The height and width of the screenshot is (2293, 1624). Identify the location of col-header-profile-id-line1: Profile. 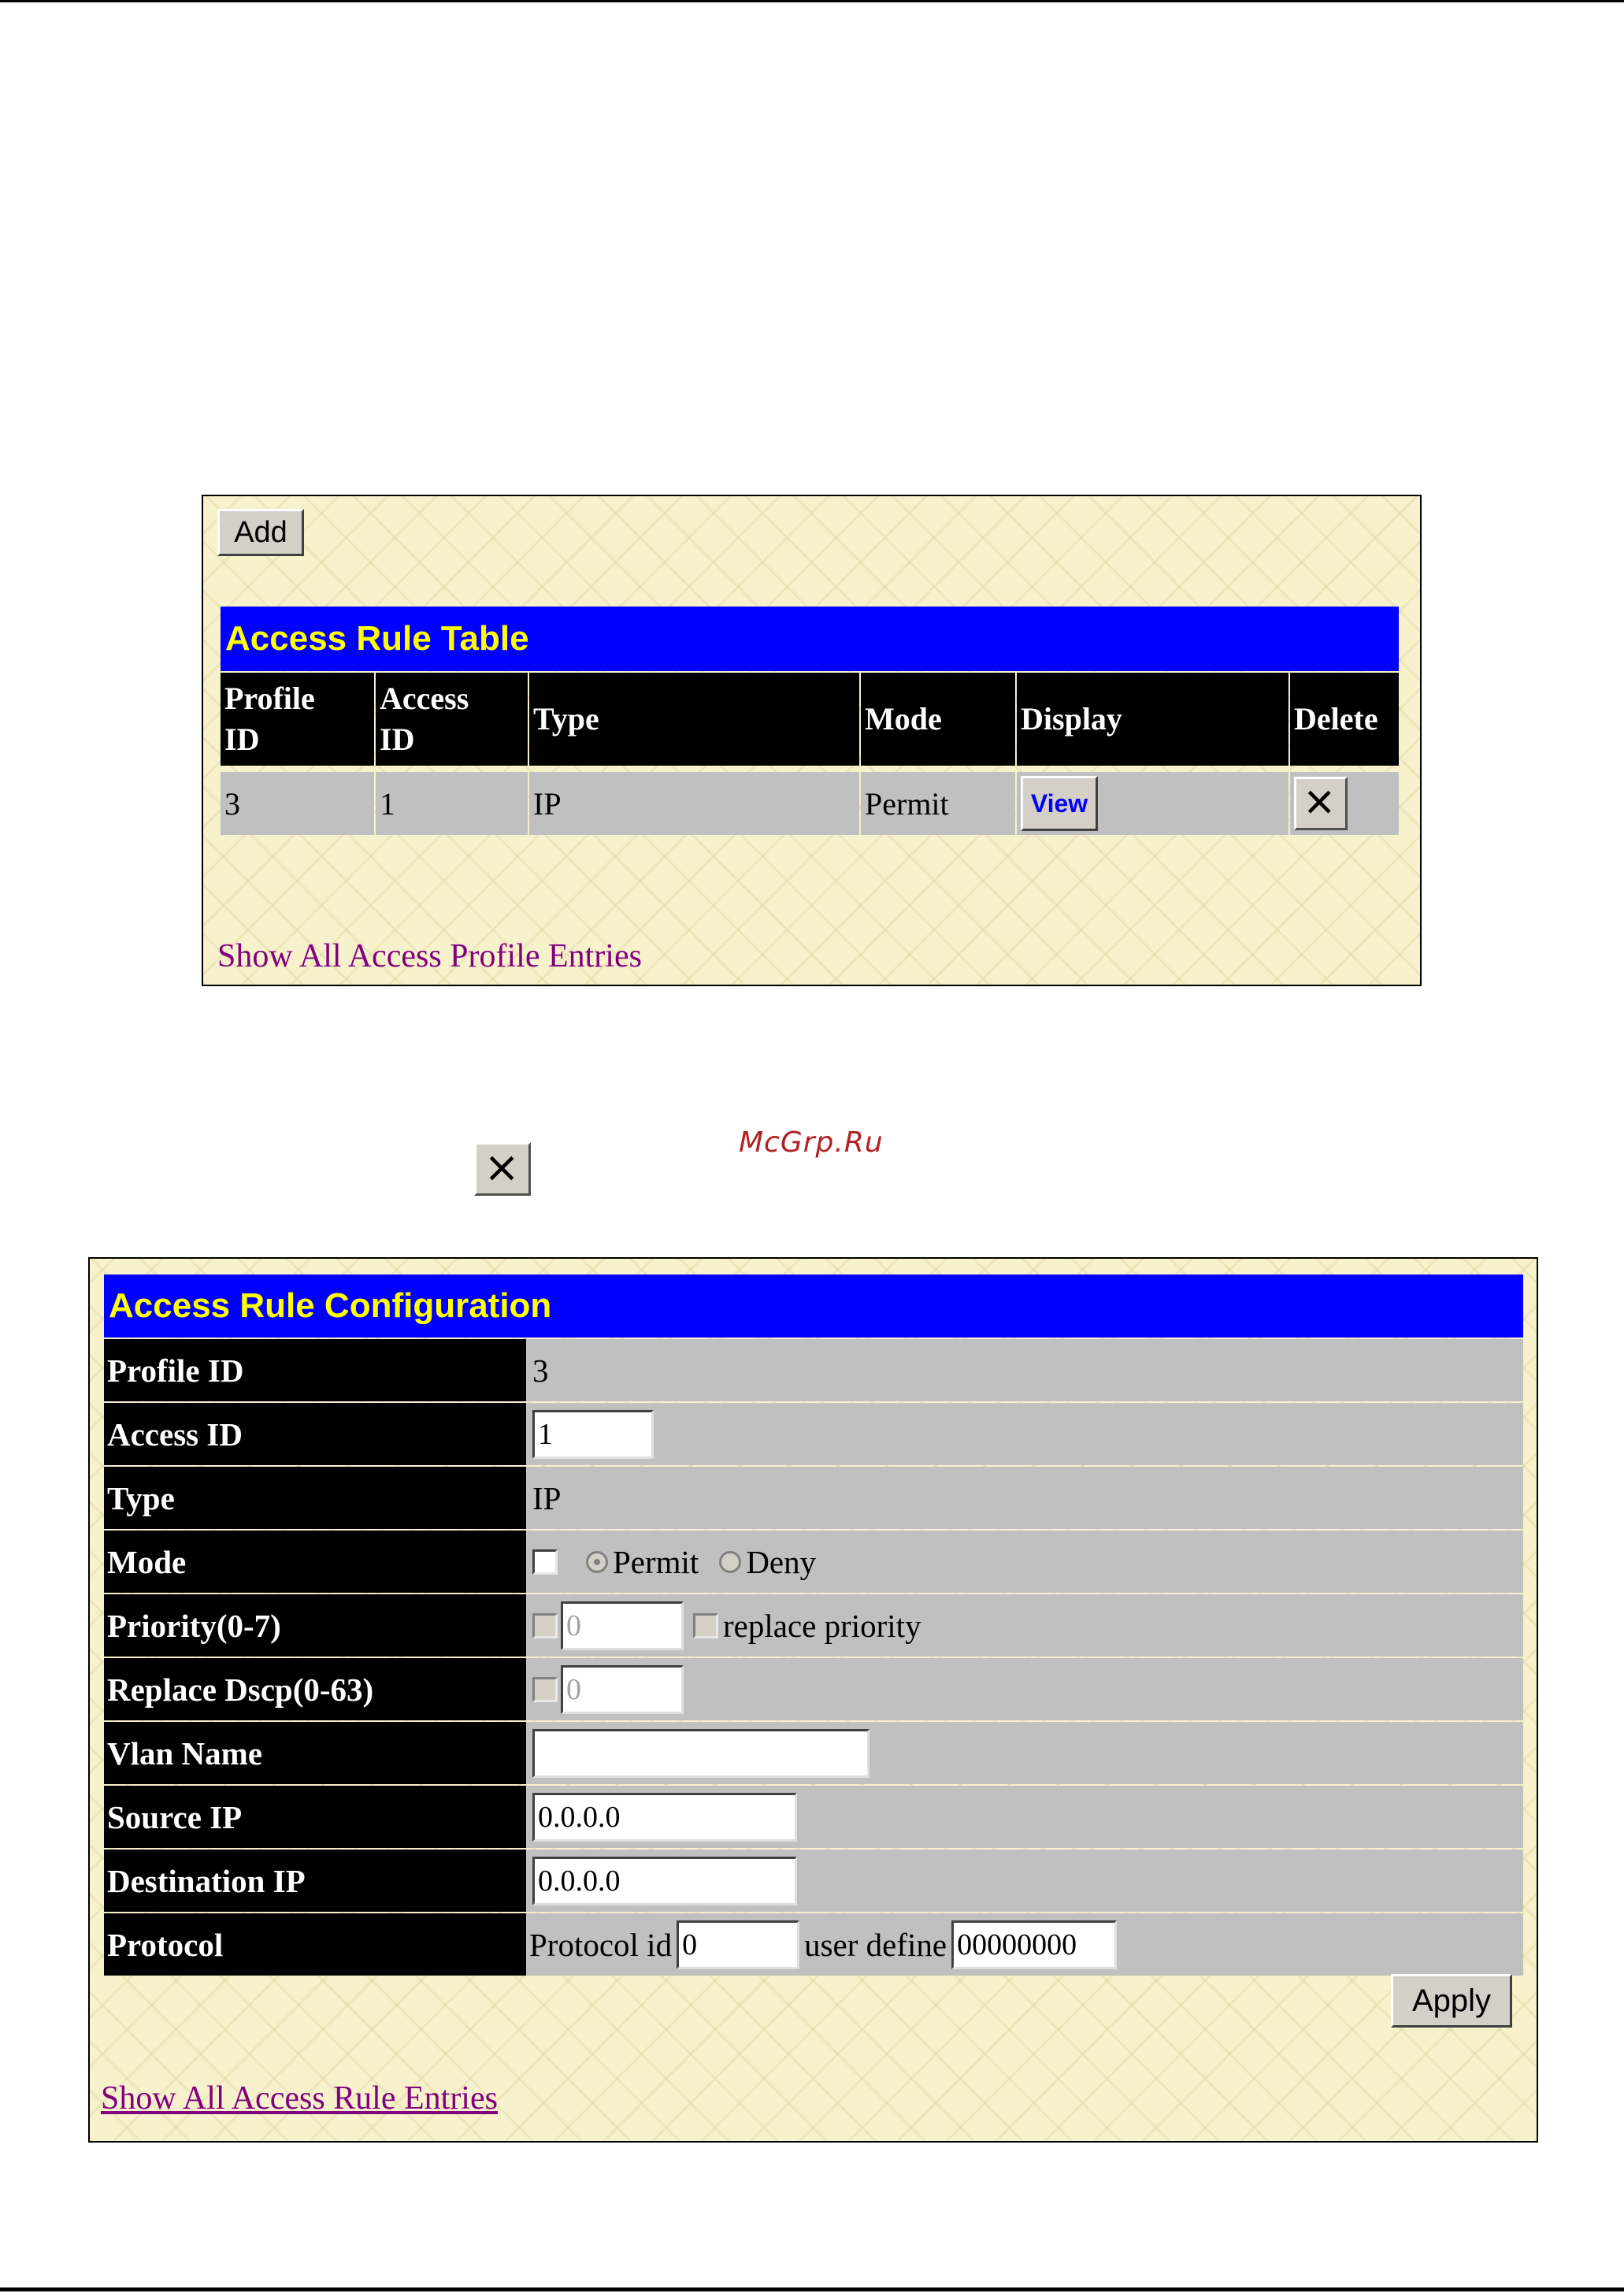
(269, 699).